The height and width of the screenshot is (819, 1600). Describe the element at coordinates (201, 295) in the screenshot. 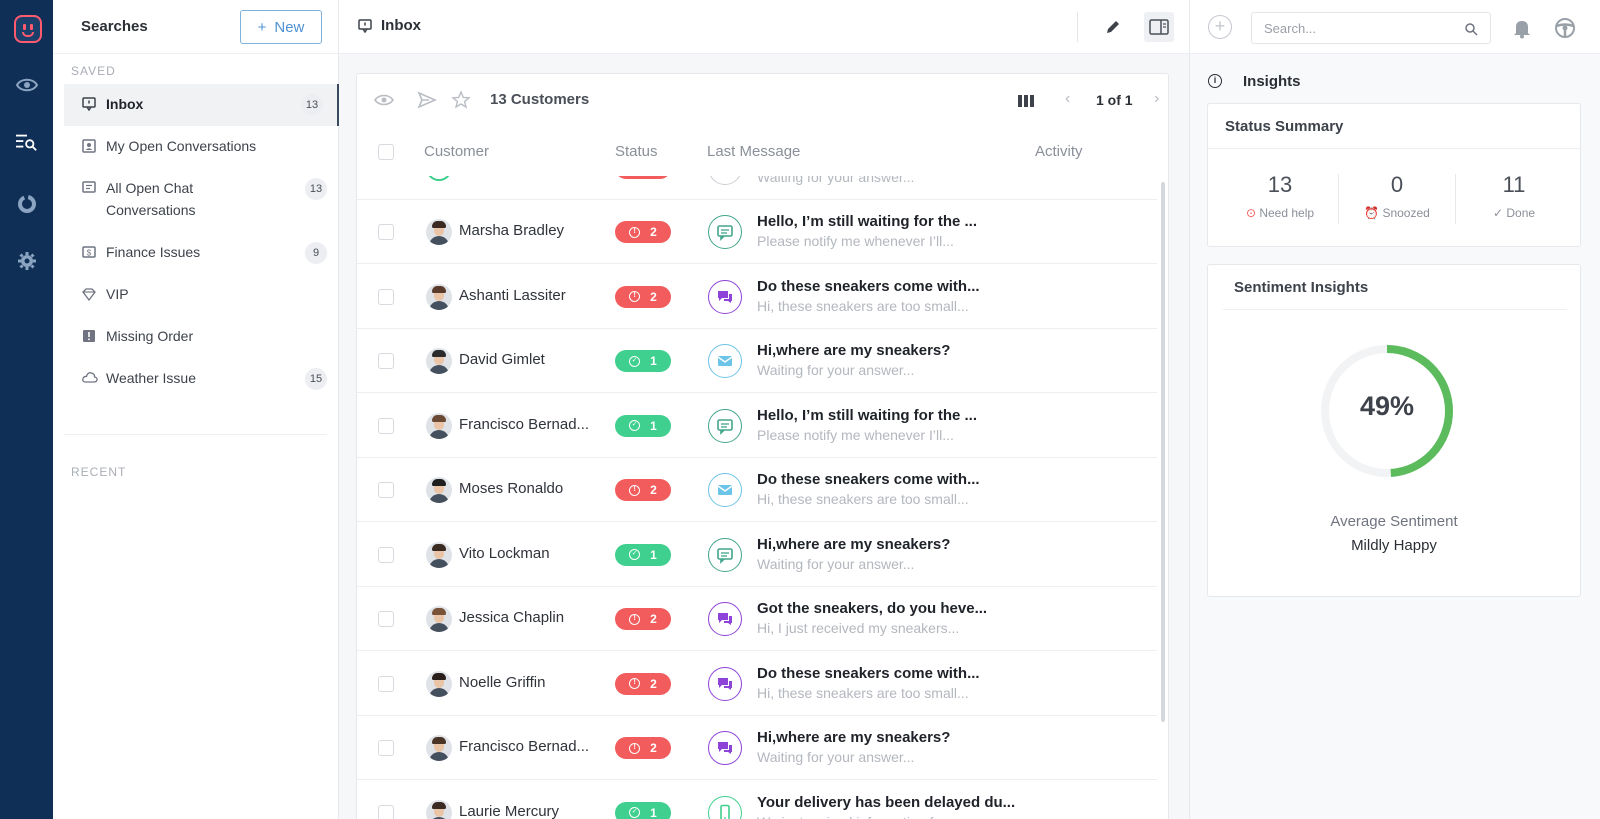

I see `sidebar-item-vip: VIP` at that location.